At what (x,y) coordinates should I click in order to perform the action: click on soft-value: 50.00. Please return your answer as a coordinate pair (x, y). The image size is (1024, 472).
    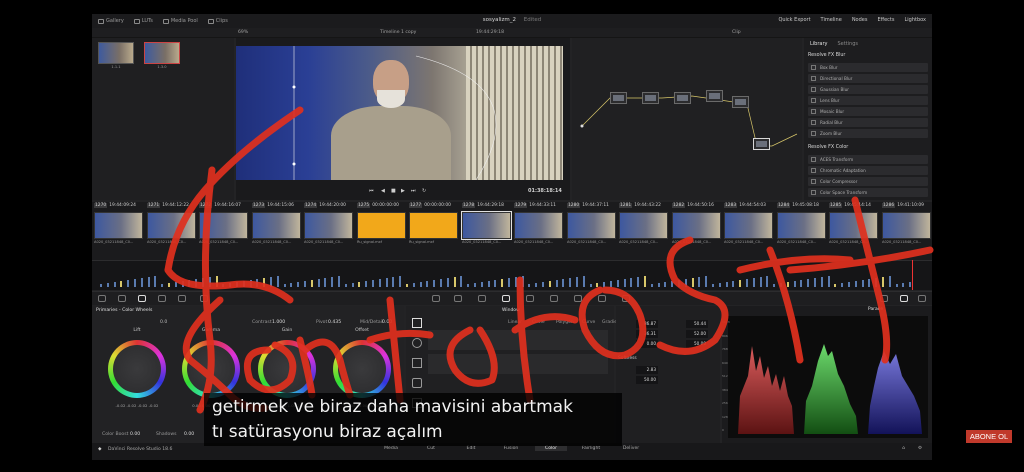
    Looking at the image, I should click on (647, 380).